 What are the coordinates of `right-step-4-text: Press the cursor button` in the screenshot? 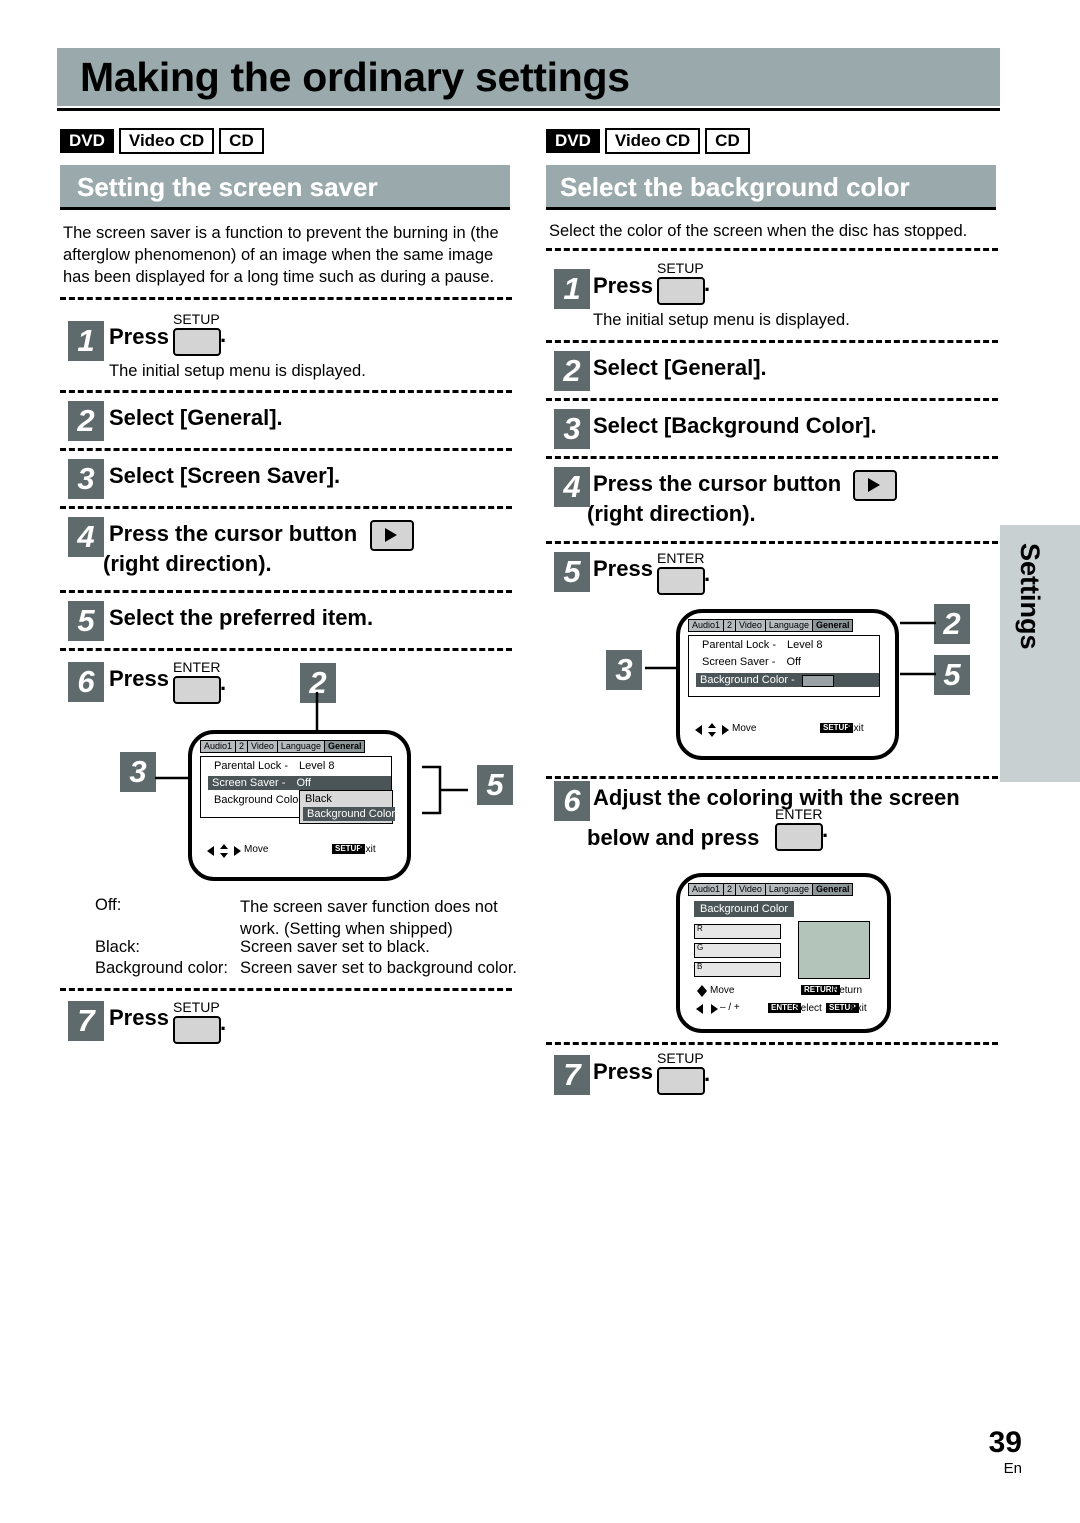 It's located at (717, 483).